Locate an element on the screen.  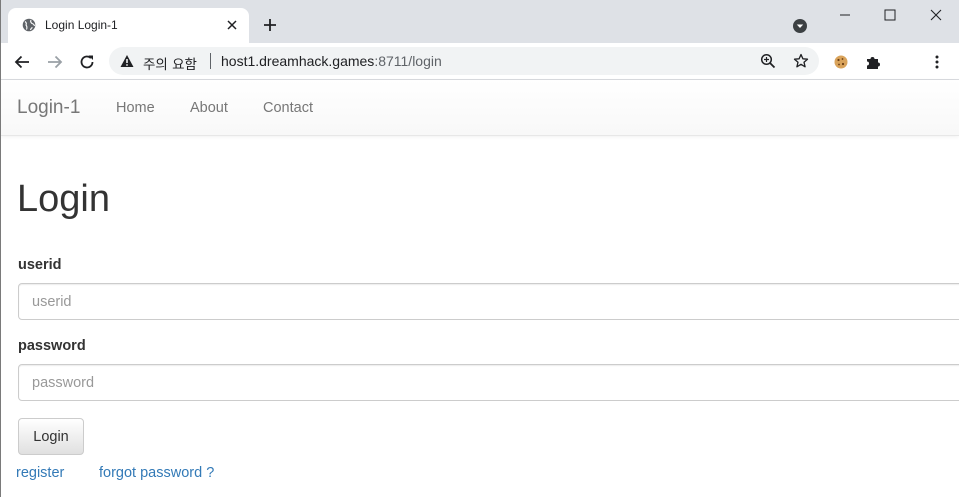
browser-tab: Login Login-1 is located at coordinates (128, 25).